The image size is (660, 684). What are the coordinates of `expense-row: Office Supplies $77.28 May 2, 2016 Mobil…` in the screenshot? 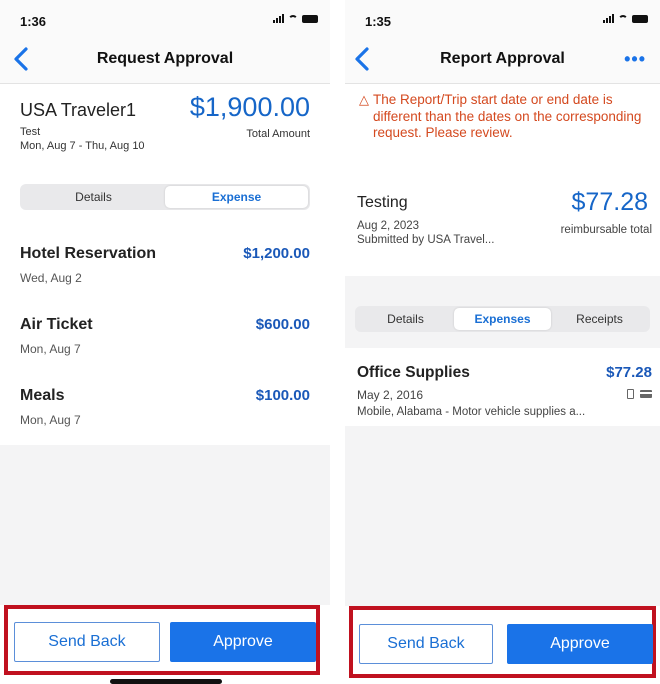 It's located at (502, 387).